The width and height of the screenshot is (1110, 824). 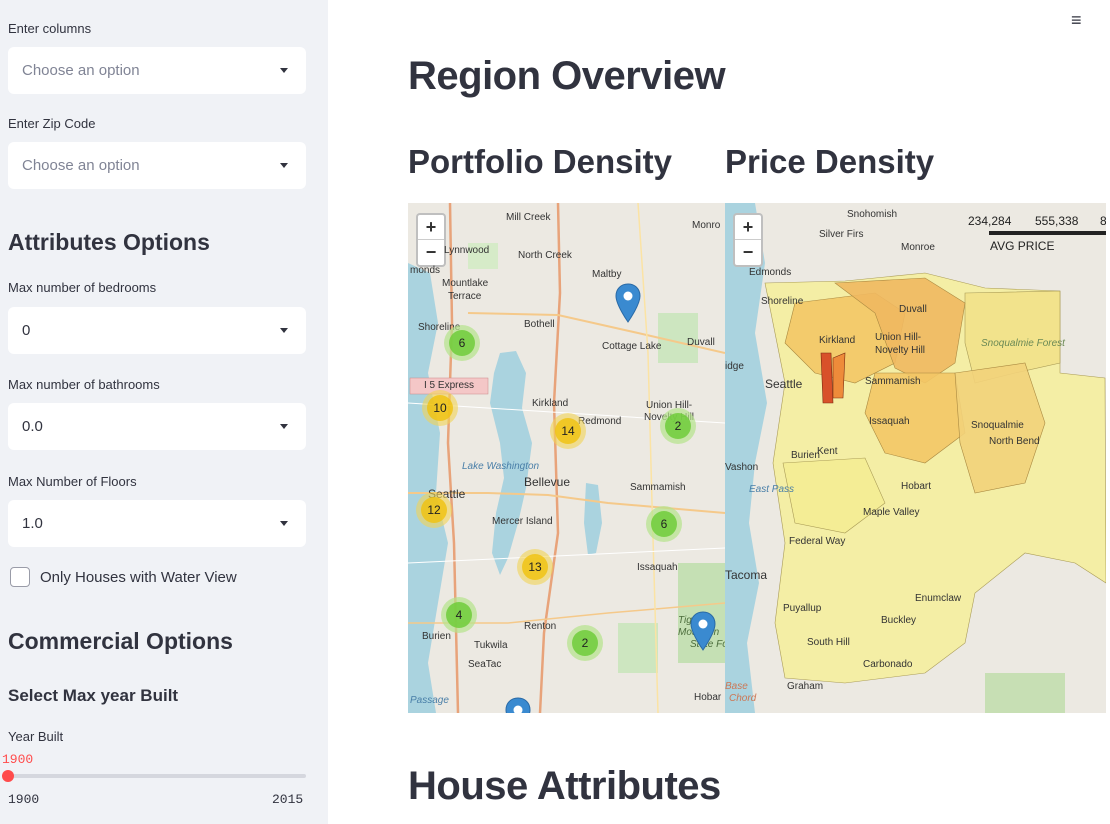 What do you see at coordinates (888, 664) in the screenshot?
I see `map-label-carbonado: Carbonado` at bounding box center [888, 664].